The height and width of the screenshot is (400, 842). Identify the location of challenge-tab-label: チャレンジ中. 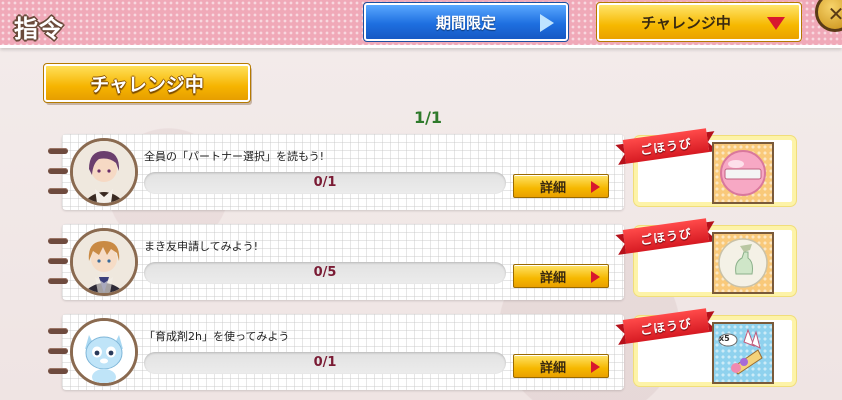
(686, 22).